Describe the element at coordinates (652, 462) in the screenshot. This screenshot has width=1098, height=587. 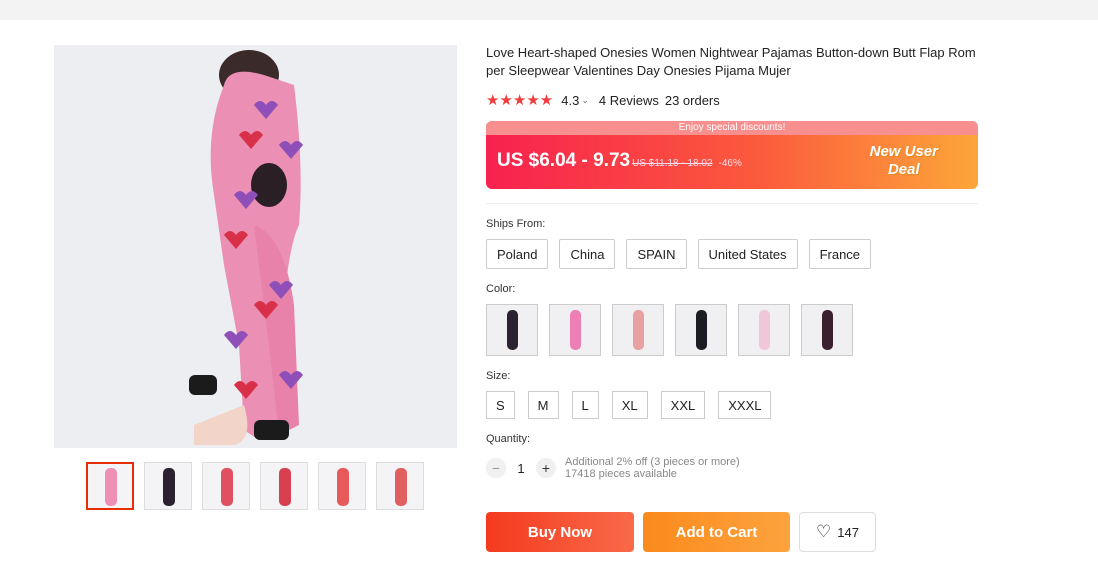
I see `bulk-discount-note: Additional 2% off (3 pieces or more)` at that location.